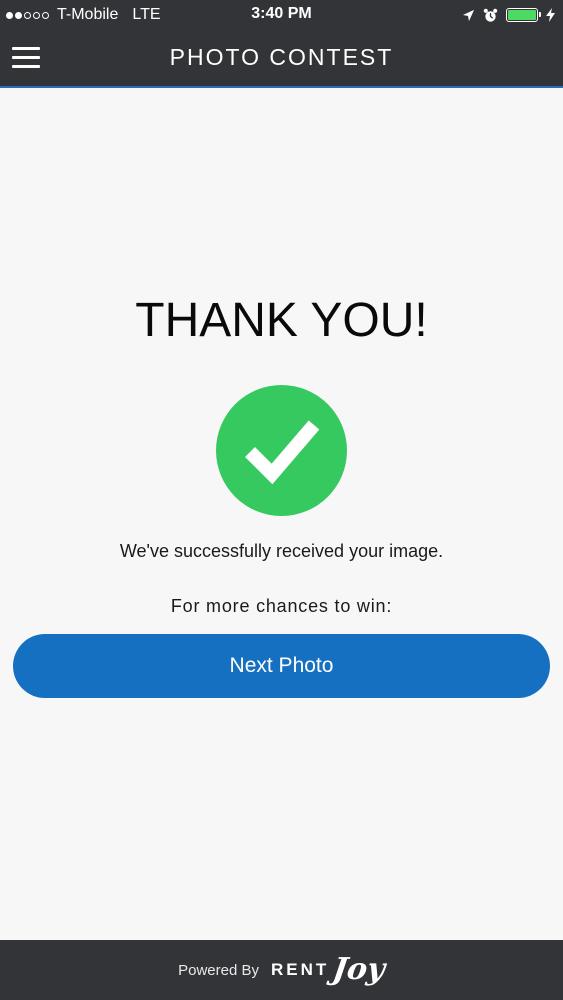 The image size is (563, 1000). What do you see at coordinates (359, 969) in the screenshot?
I see `brand-logo-joy: Joy` at bounding box center [359, 969].